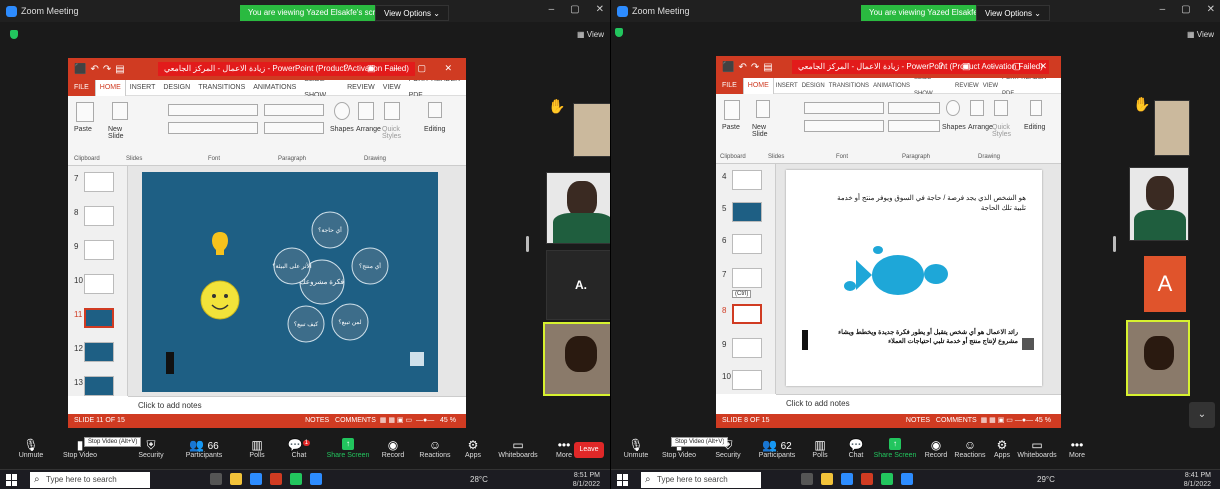  What do you see at coordinates (204, 448) in the screenshot?
I see `participants-button: 👥 66 Participants` at bounding box center [204, 448].